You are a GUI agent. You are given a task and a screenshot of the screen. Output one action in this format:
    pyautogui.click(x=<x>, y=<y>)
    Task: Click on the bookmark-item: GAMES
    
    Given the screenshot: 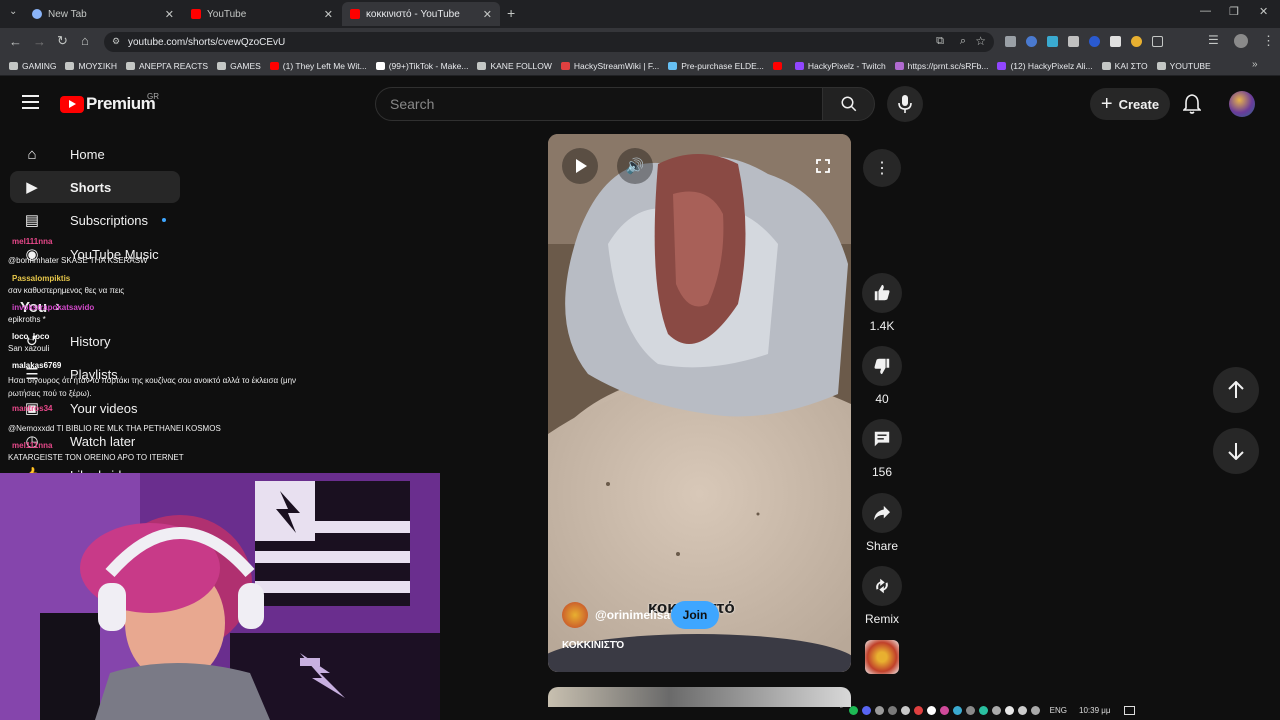 What is the action you would take?
    pyautogui.click(x=239, y=66)
    